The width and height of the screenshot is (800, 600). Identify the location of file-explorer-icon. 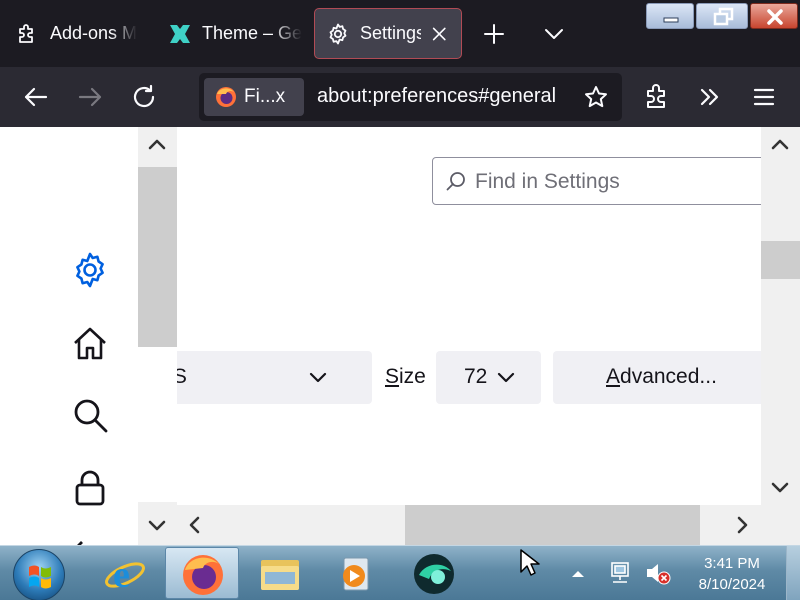
(280, 575).